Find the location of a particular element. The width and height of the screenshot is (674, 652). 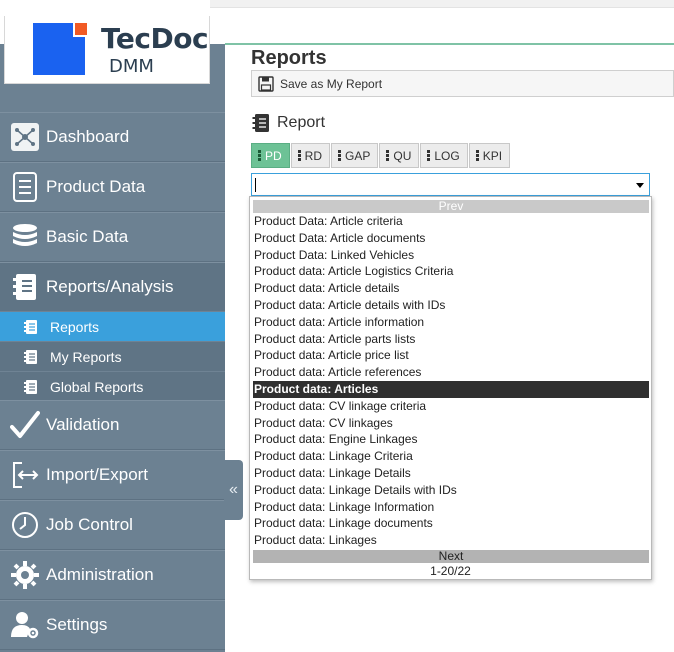

top-strip-shade is located at coordinates (442, 4).